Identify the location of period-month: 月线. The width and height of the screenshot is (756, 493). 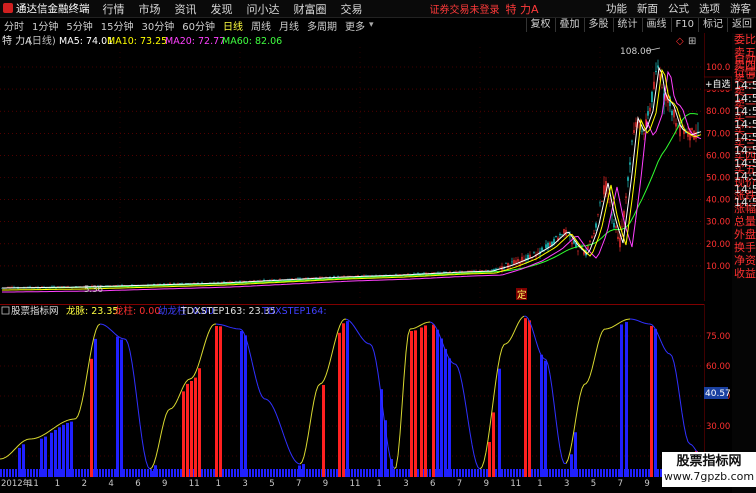
(289, 25).